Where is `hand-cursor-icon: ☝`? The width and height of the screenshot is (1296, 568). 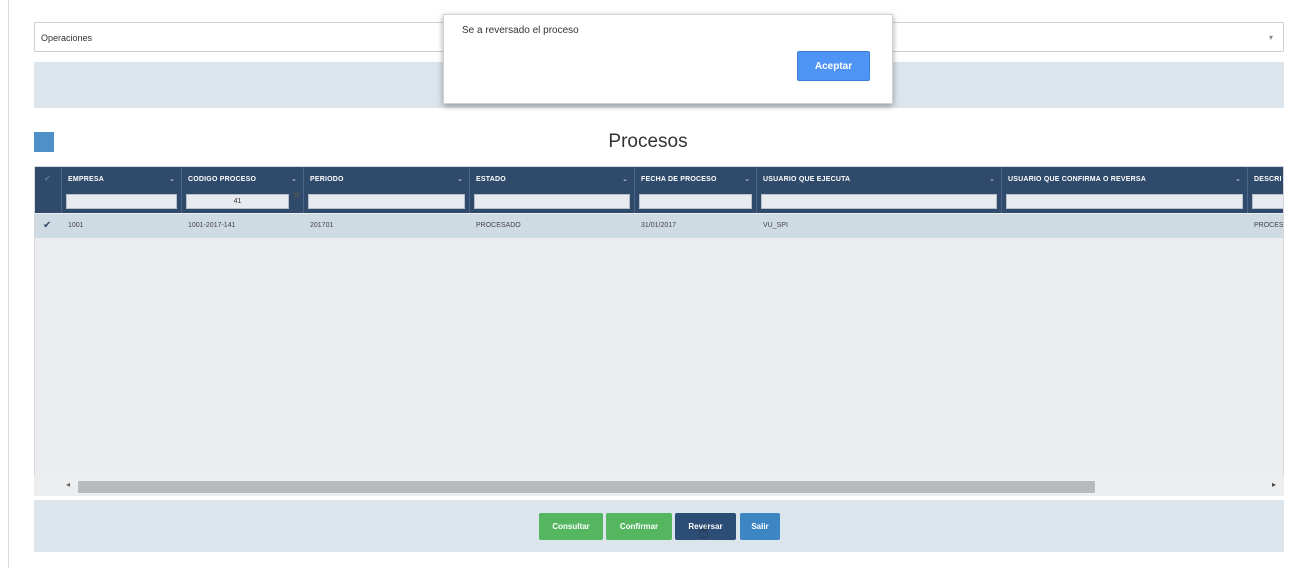
hand-cursor-icon: ☝ is located at coordinates (703, 532).